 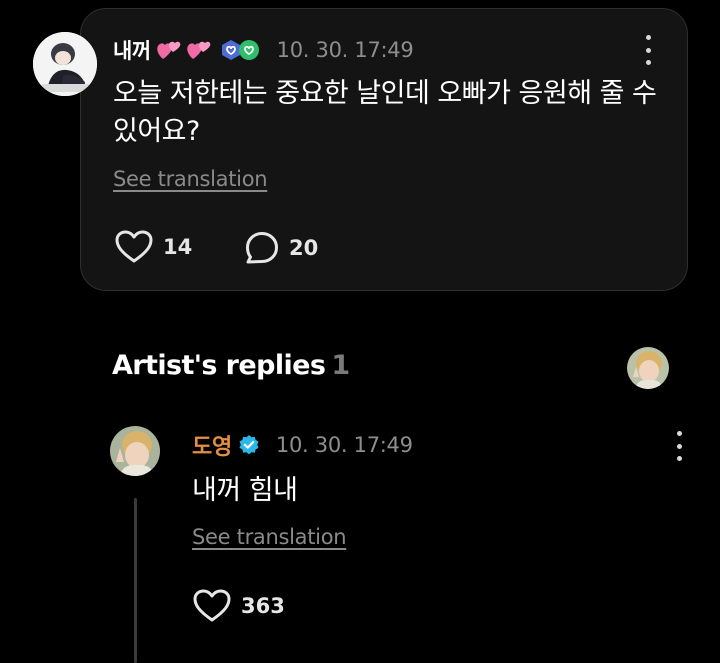 What do you see at coordinates (153, 247) in the screenshot?
I see `post-like-button: 14` at bounding box center [153, 247].